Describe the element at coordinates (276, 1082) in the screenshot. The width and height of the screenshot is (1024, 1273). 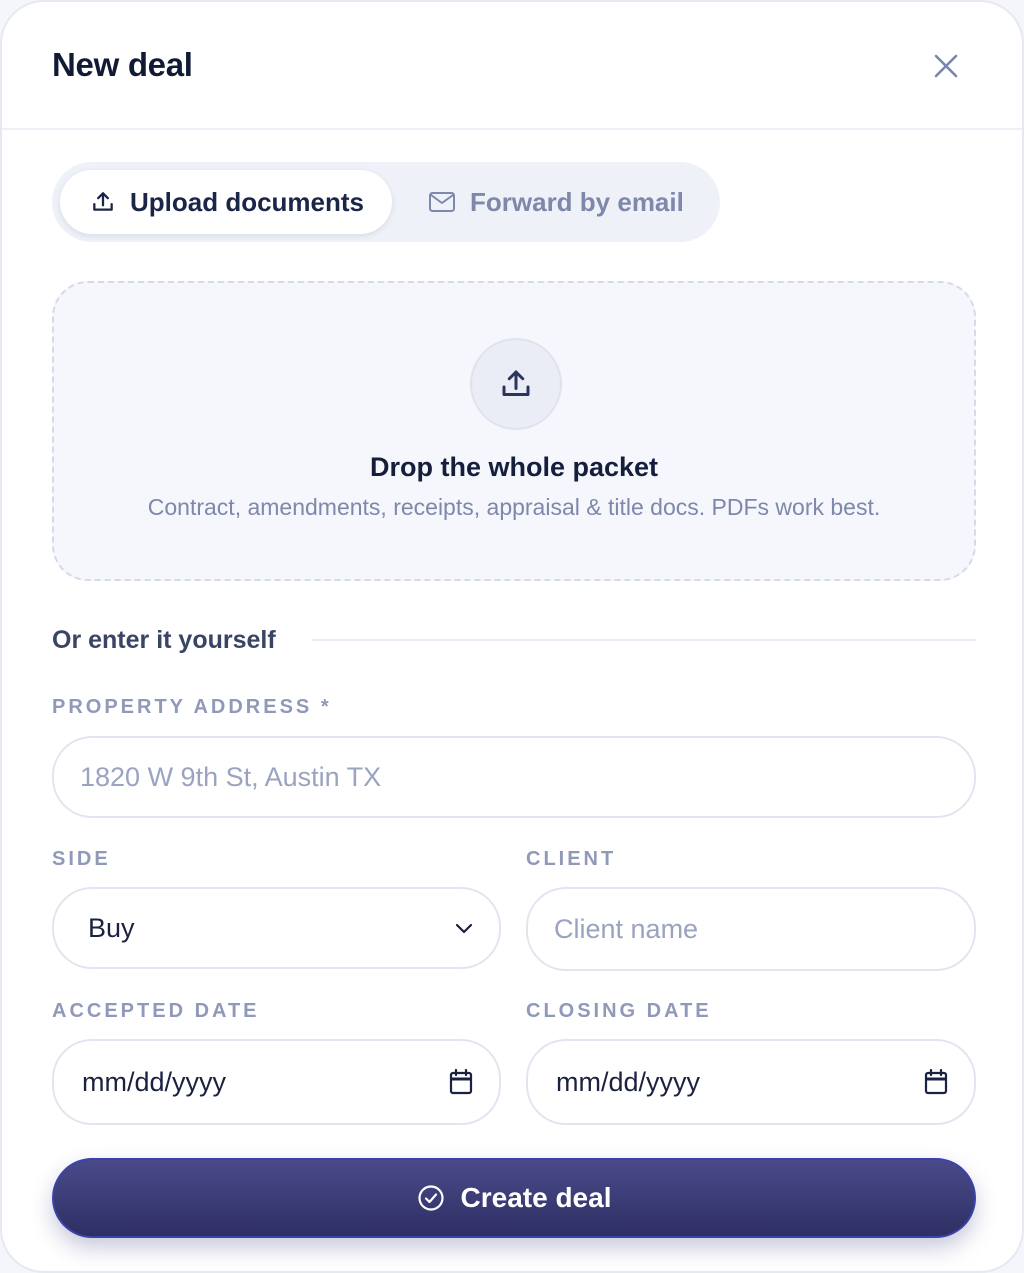
I see `accepted-date-input: mm/dd/yyyy` at that location.